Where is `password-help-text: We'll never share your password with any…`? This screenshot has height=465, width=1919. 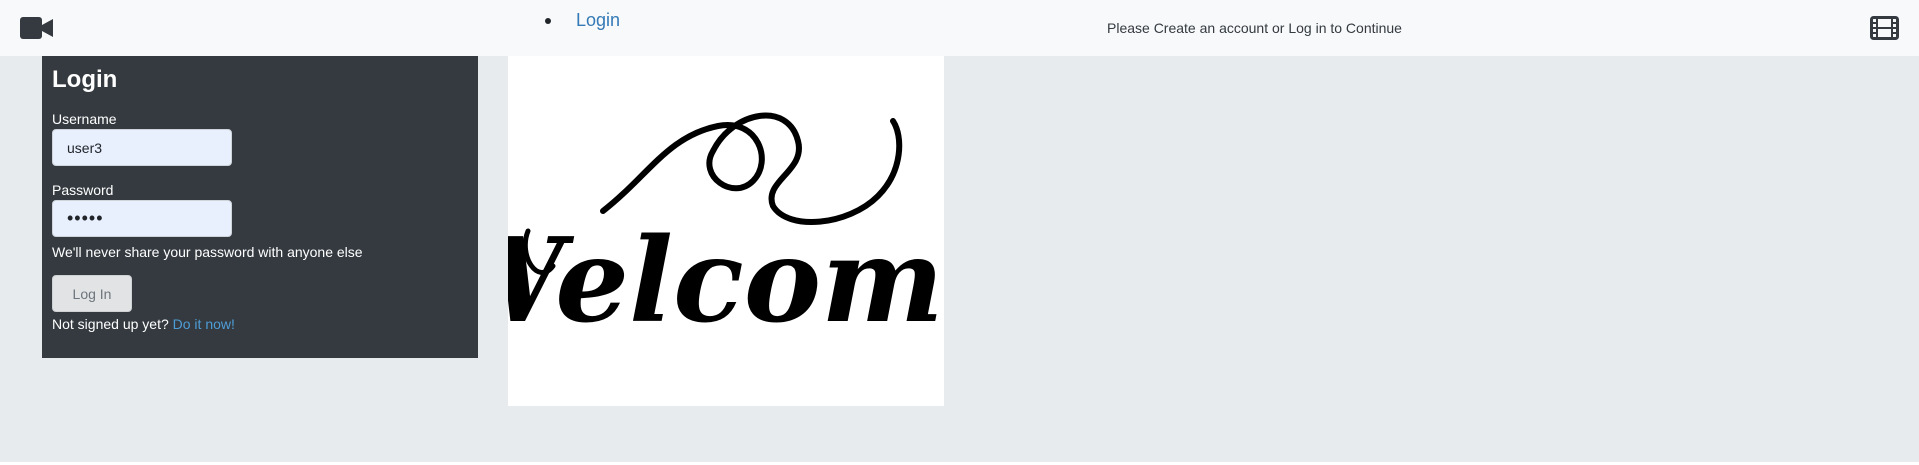 password-help-text: We'll never share your password with any… is located at coordinates (207, 252).